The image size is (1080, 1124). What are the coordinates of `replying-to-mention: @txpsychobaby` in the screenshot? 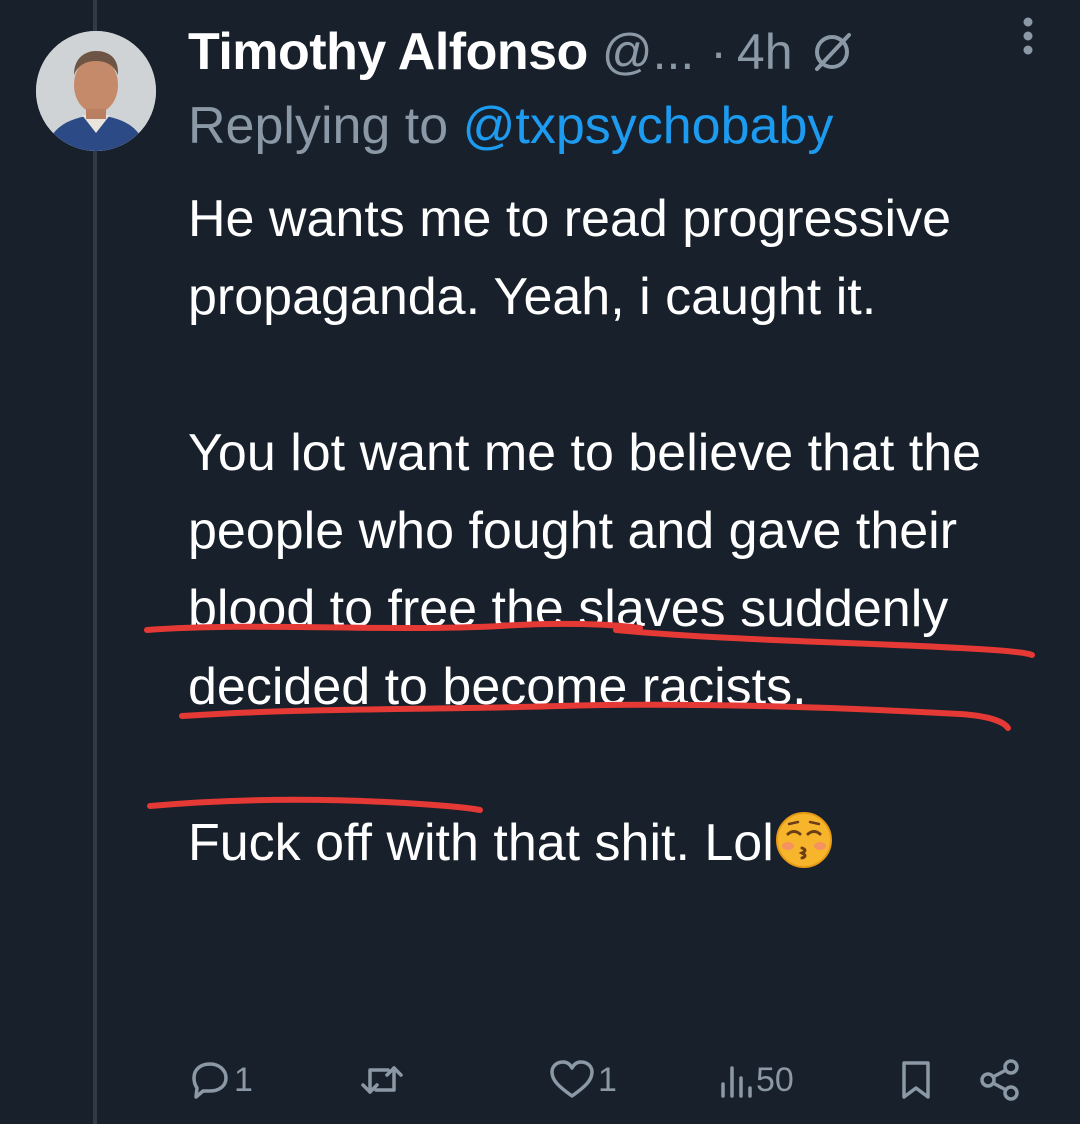 It's located at (648, 126).